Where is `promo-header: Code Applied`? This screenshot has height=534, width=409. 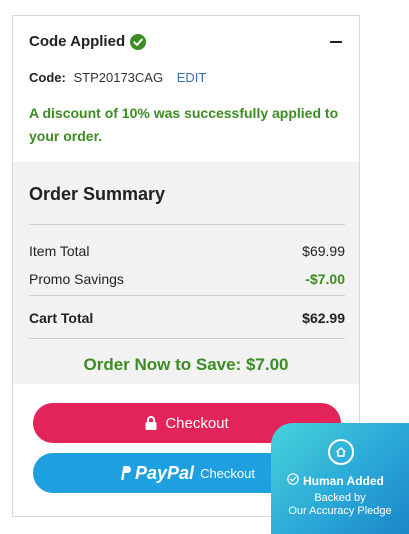
promo-header: Code Applied is located at coordinates (88, 41).